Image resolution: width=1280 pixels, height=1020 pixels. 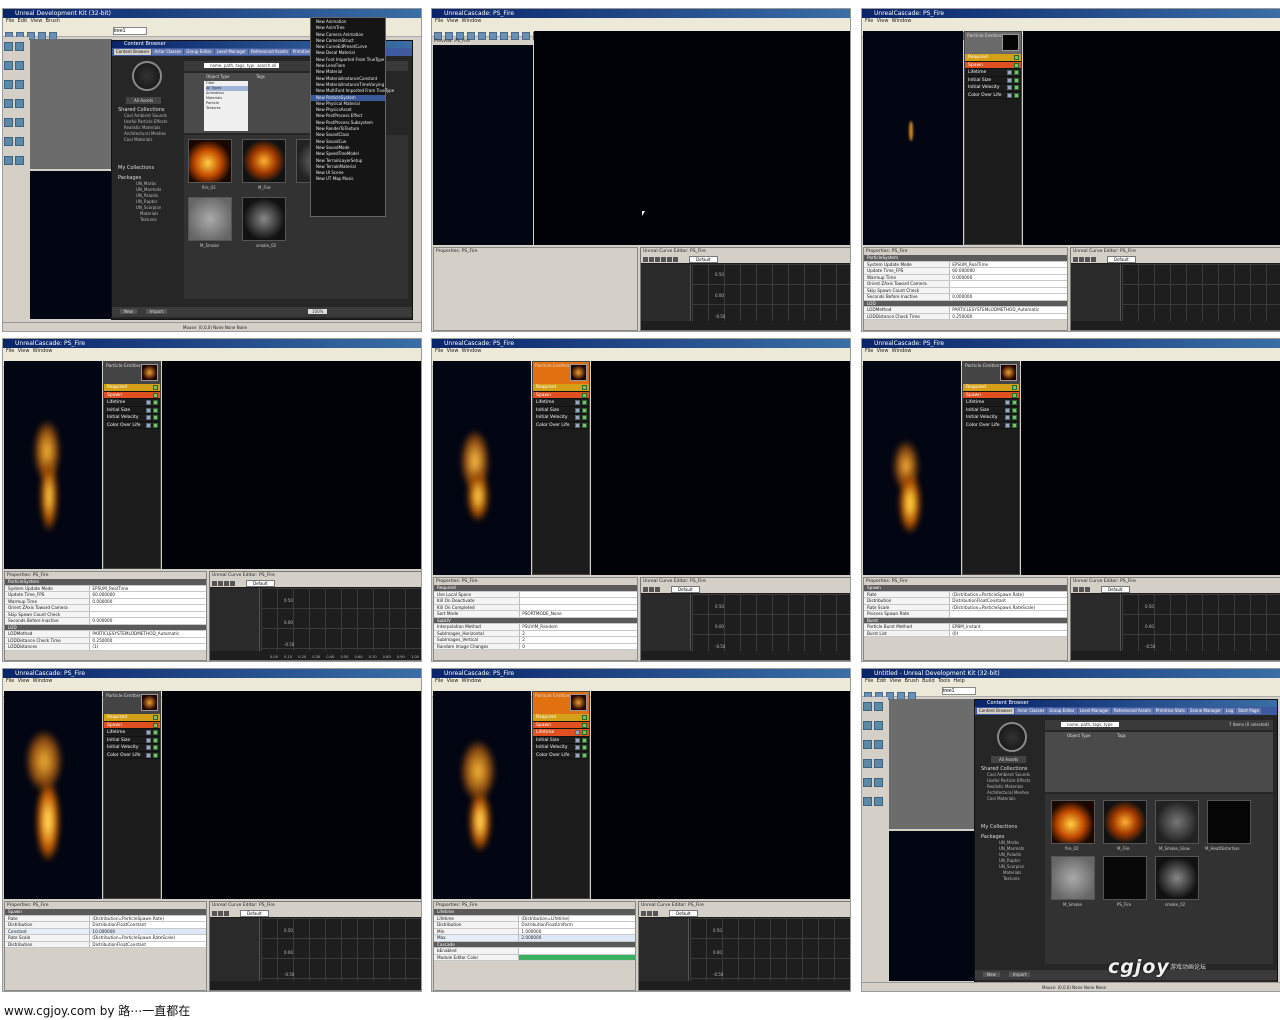 What do you see at coordinates (965, 633) in the screenshot?
I see `property-row: Burst List (0)` at bounding box center [965, 633].